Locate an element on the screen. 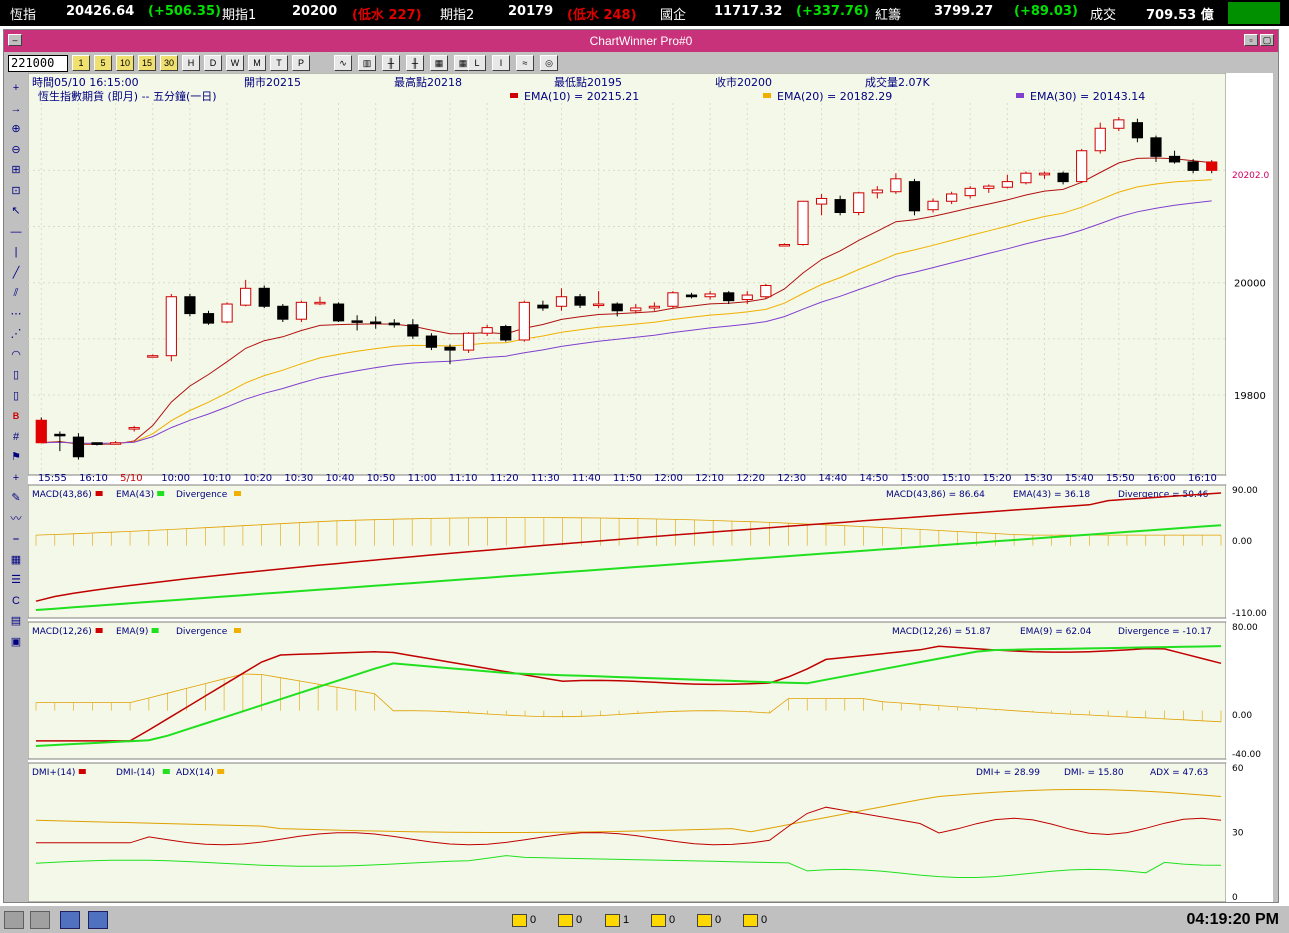 This screenshot has height=933, width=1289. rect-icon: ▯ is located at coordinates (16, 375).